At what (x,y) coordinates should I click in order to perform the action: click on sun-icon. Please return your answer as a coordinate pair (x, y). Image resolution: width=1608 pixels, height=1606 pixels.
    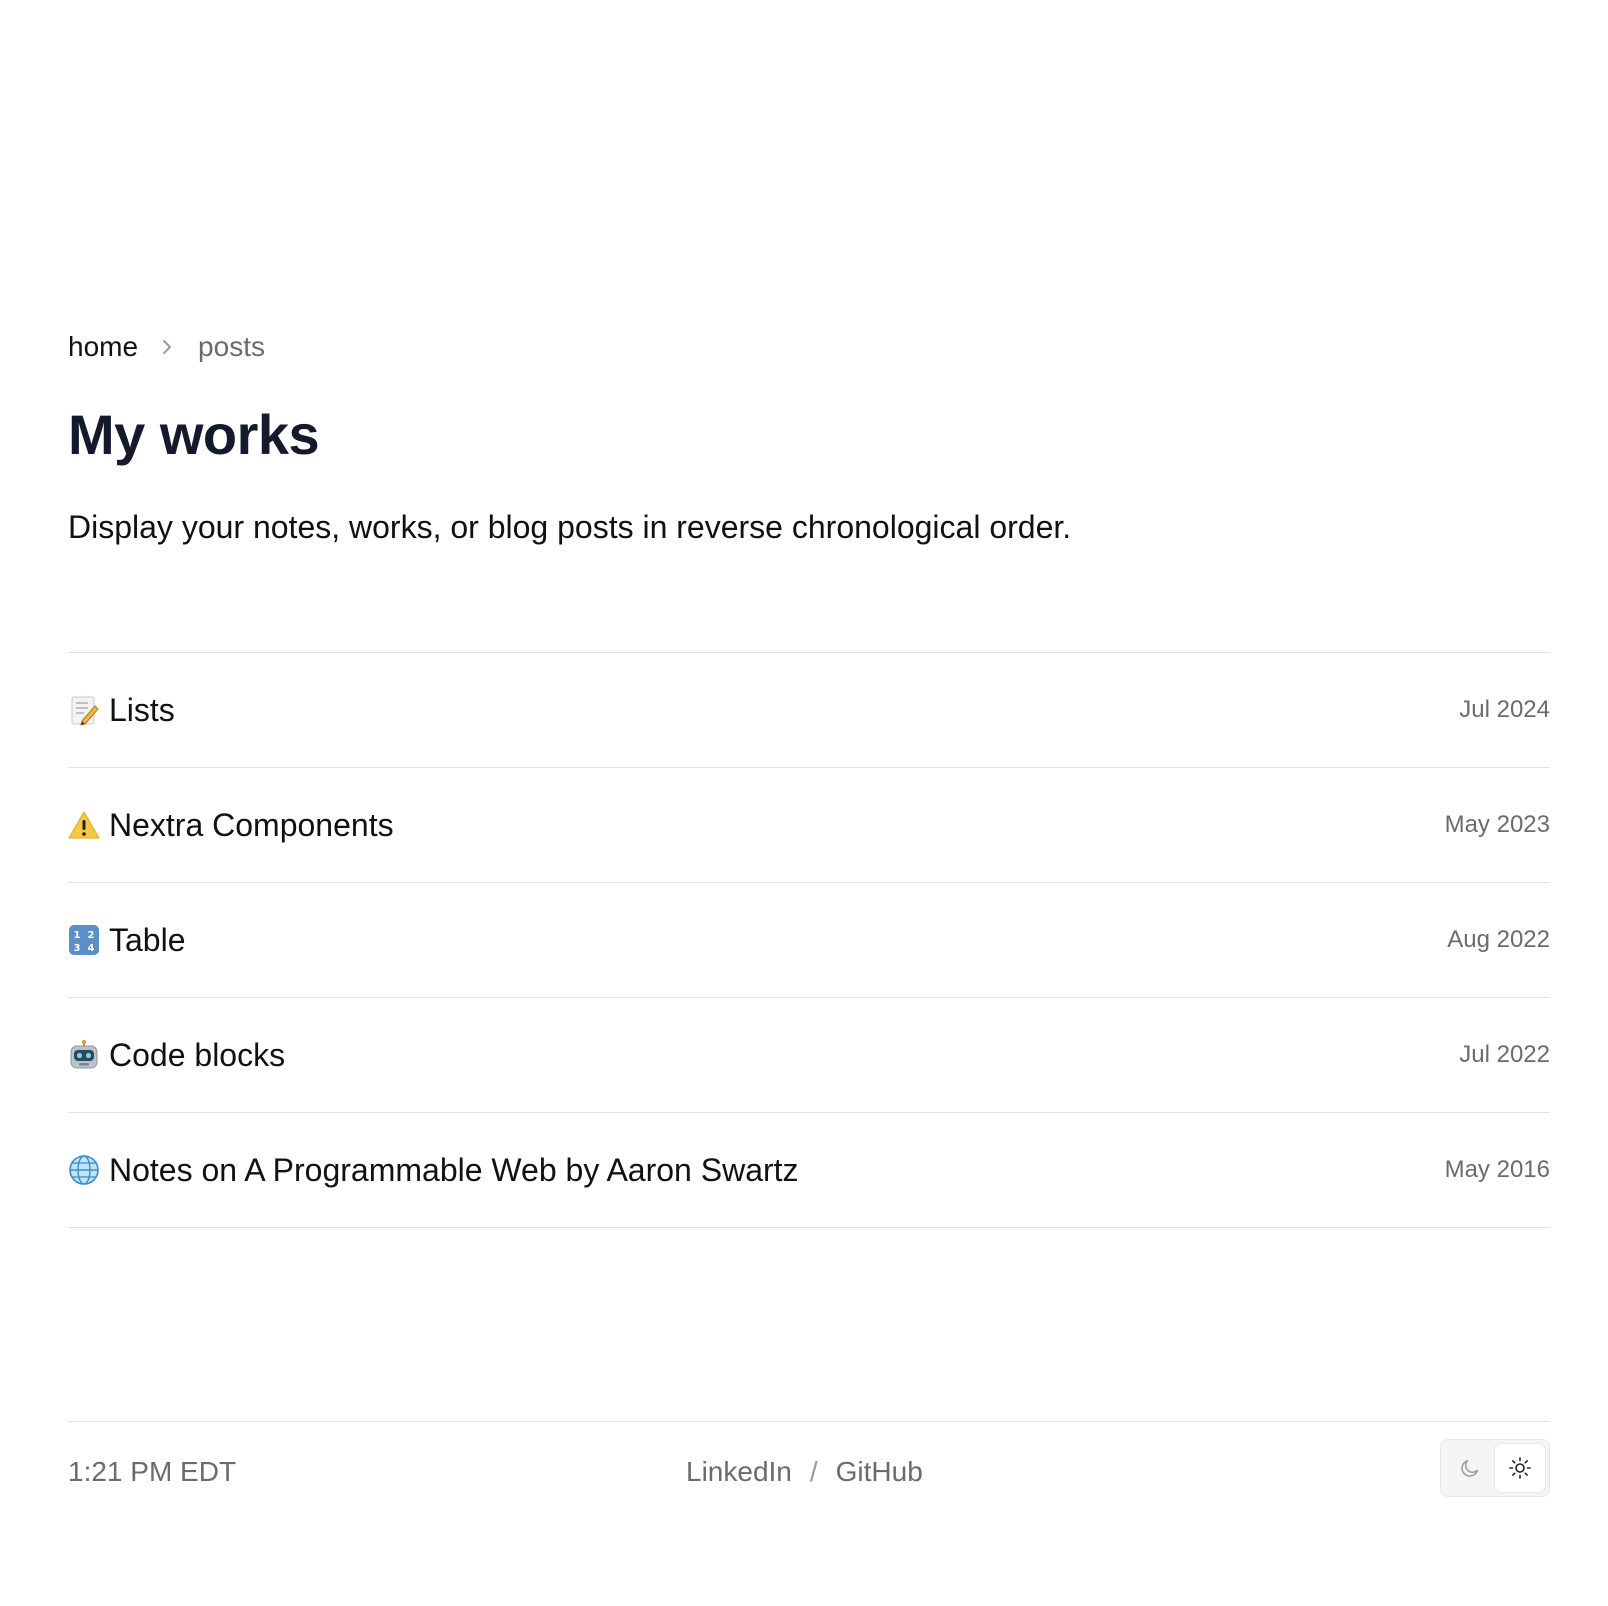
    Looking at the image, I should click on (1520, 1468).